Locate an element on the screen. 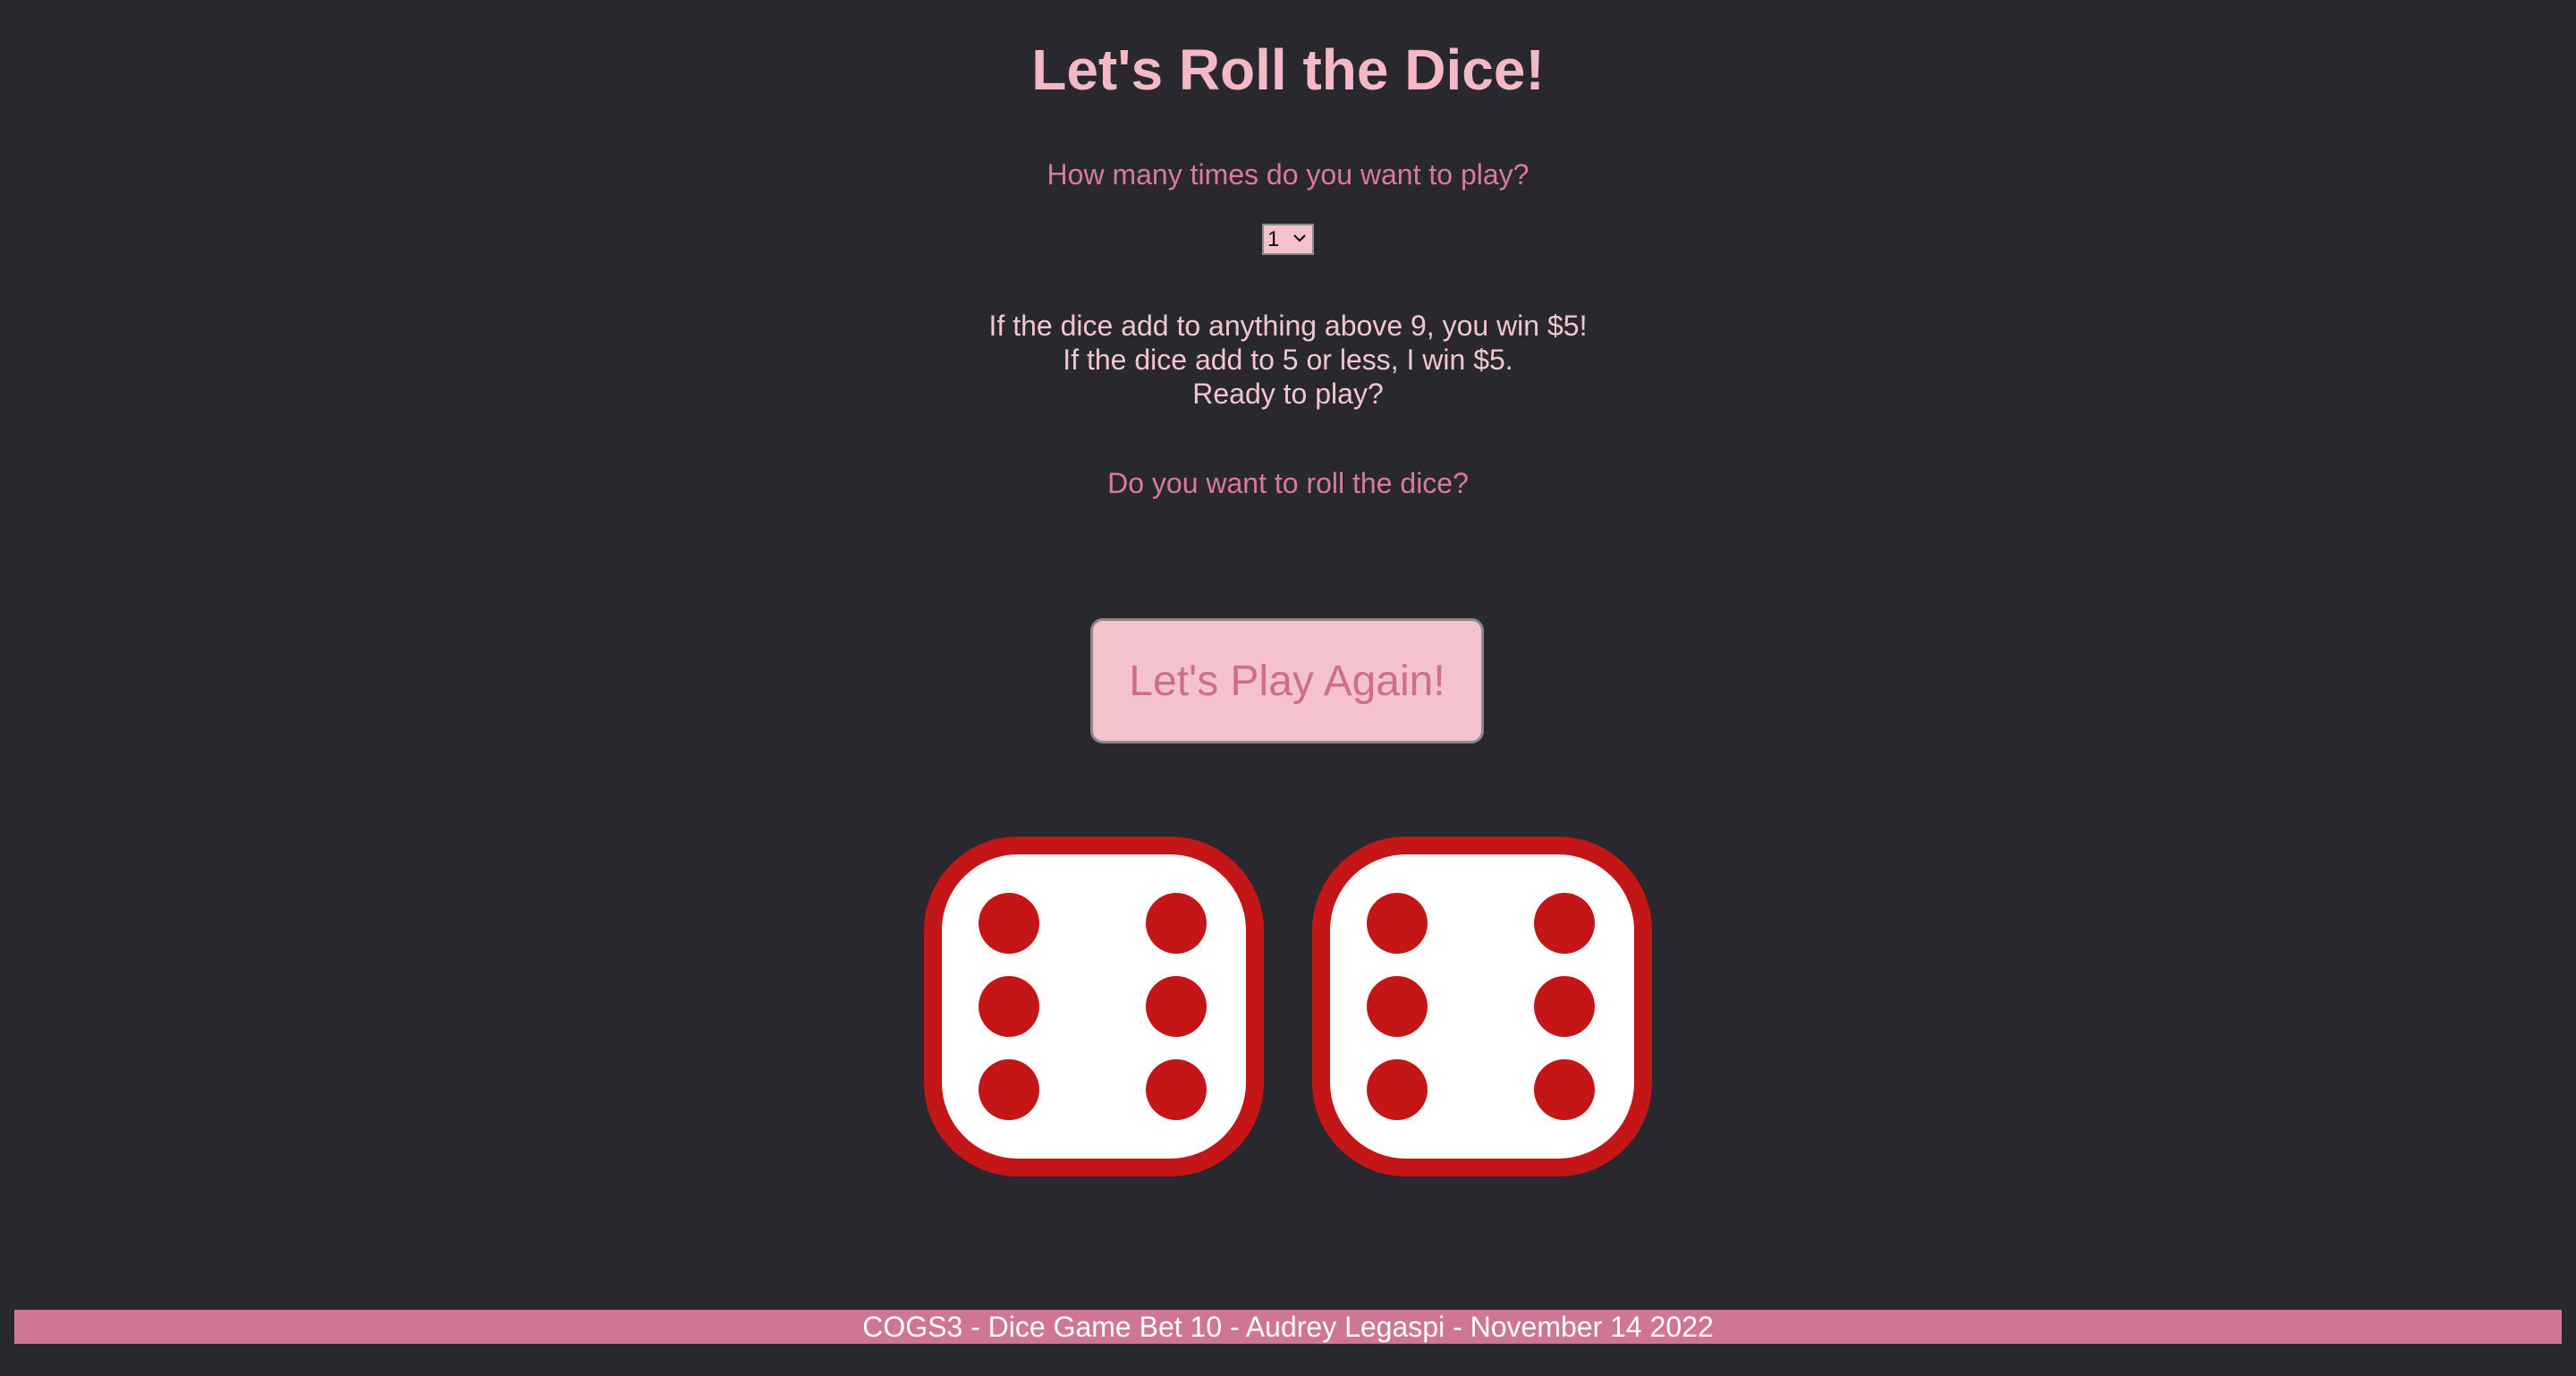 This screenshot has width=2576, height=1376. play-again-button: Let's Play Again! is located at coordinates (1287, 681).